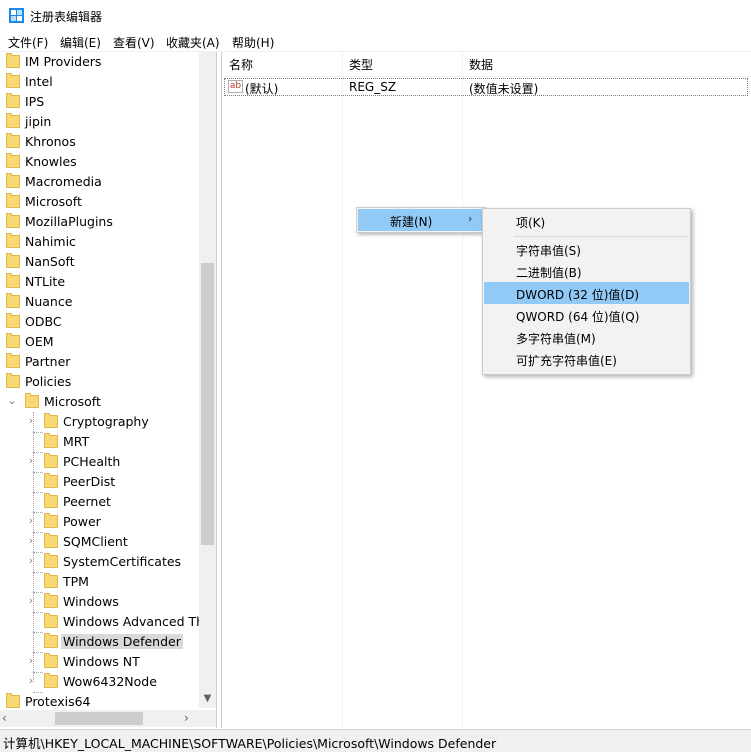 The width and height of the screenshot is (751, 752). What do you see at coordinates (99, 82) in the screenshot?
I see `tree-item: Intel` at bounding box center [99, 82].